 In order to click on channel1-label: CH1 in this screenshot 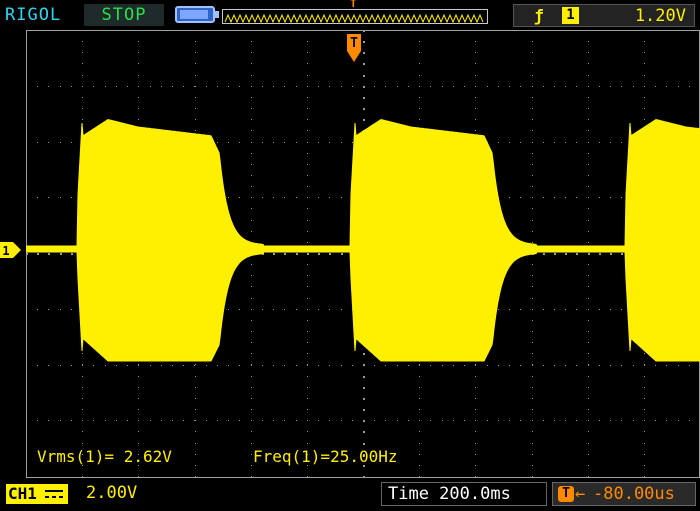, I will do `click(22, 493)`.